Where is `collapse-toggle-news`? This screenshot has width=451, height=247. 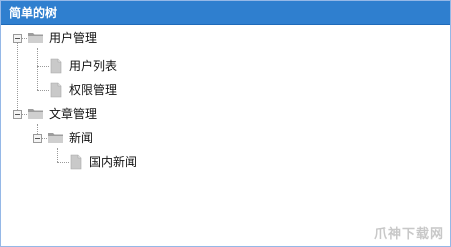
collapse-toggle-news is located at coordinates (37, 138).